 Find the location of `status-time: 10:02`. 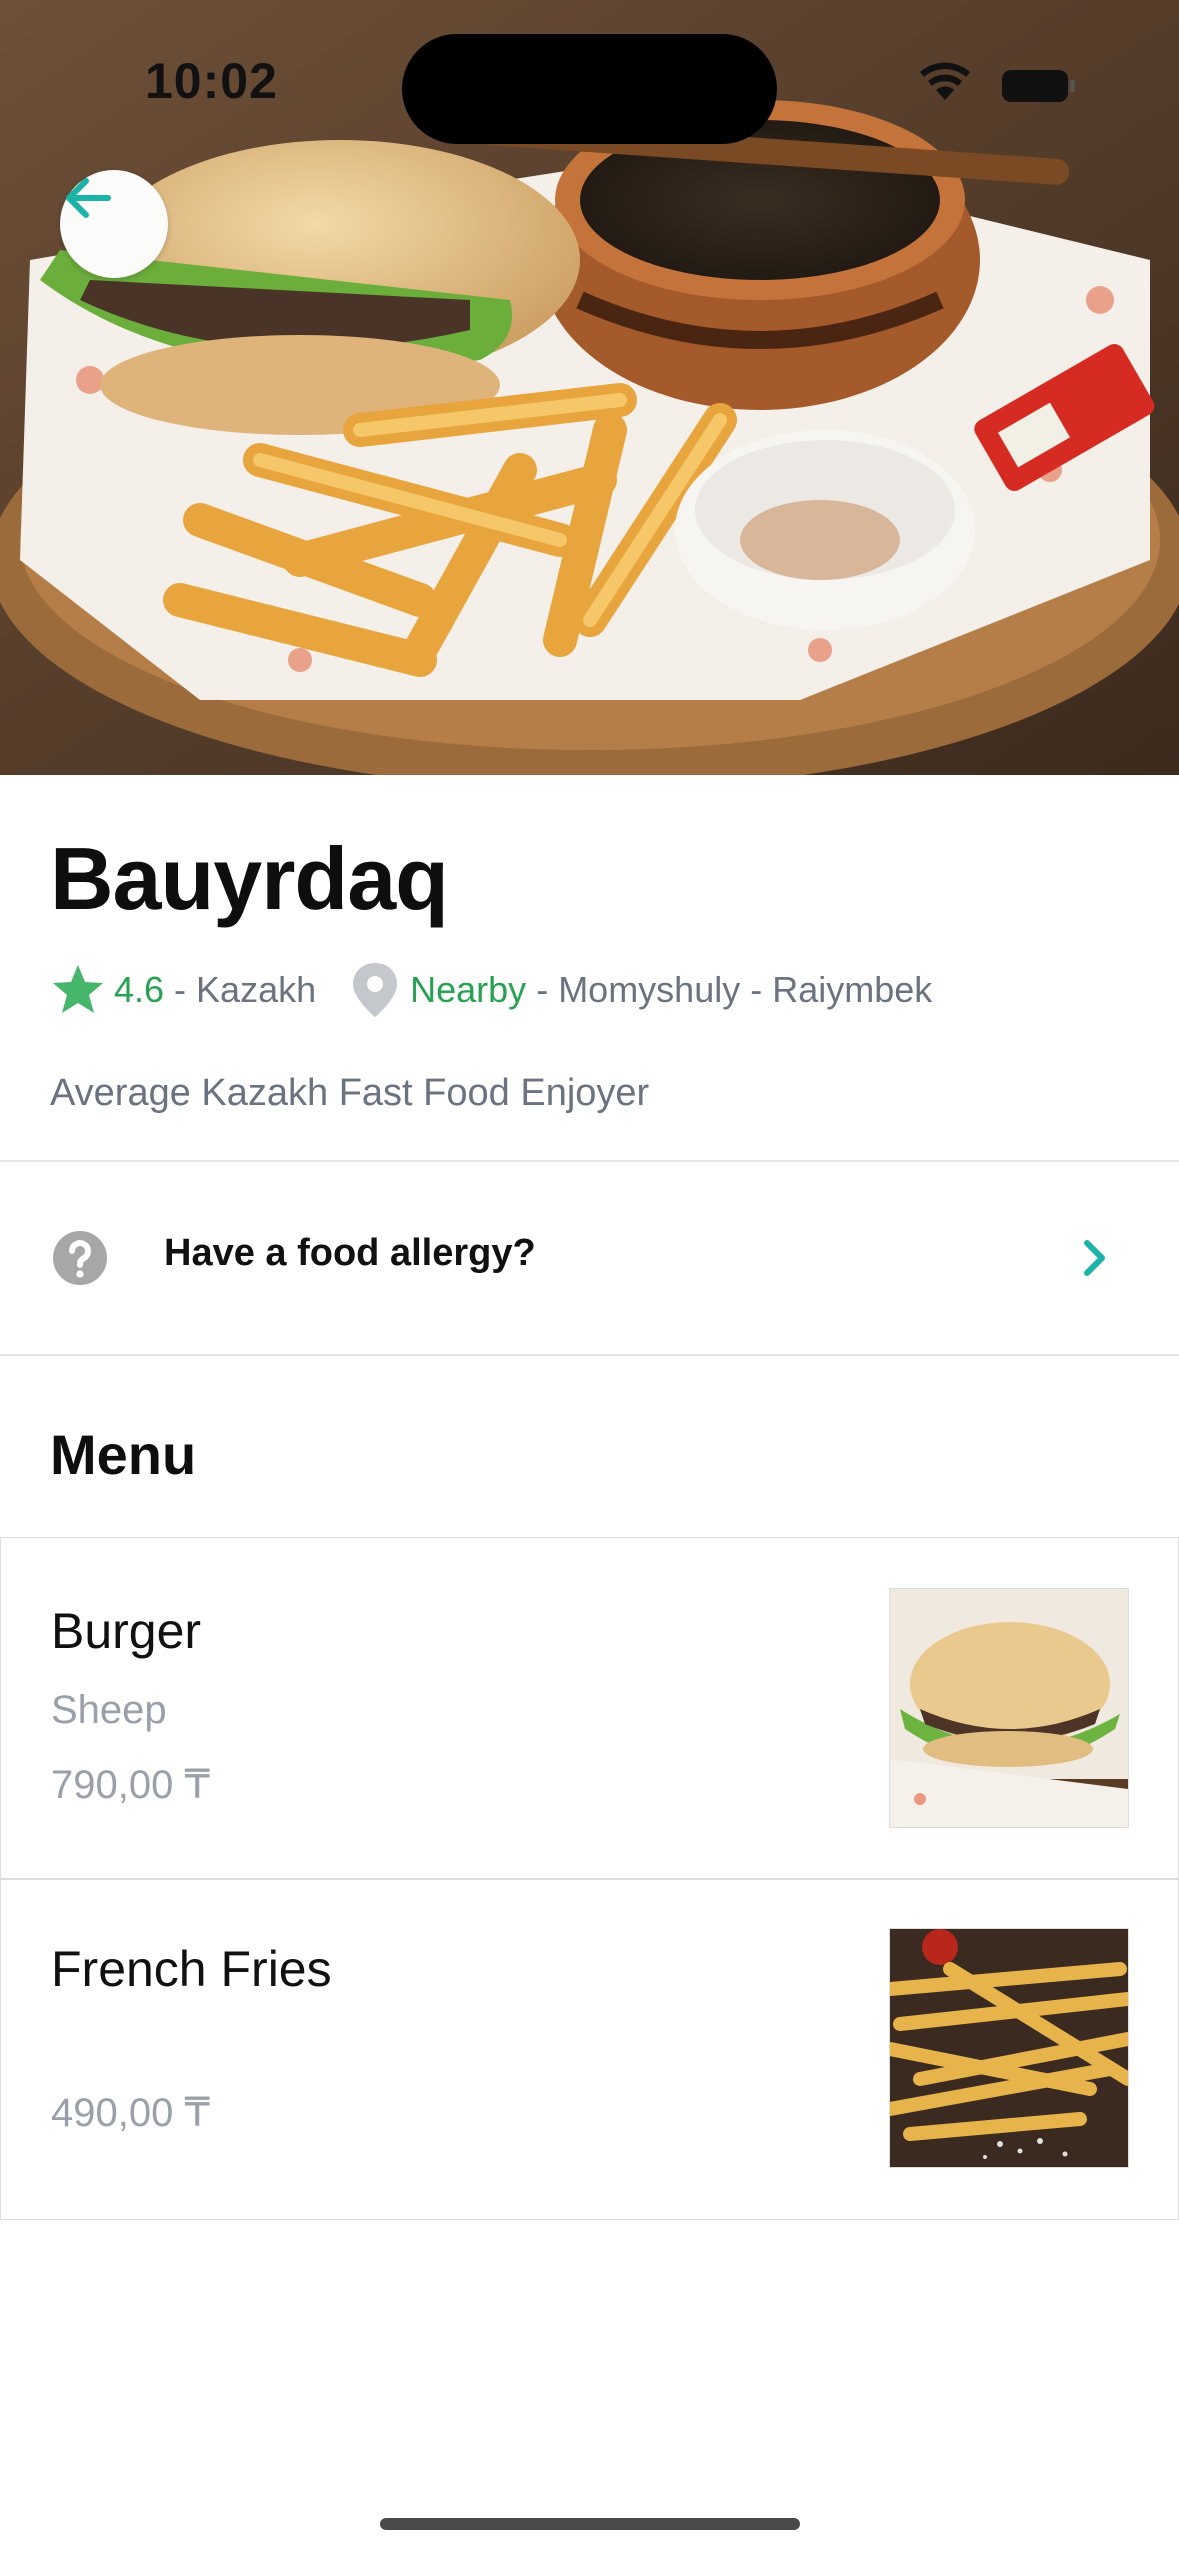

status-time: 10:02 is located at coordinates (211, 81).